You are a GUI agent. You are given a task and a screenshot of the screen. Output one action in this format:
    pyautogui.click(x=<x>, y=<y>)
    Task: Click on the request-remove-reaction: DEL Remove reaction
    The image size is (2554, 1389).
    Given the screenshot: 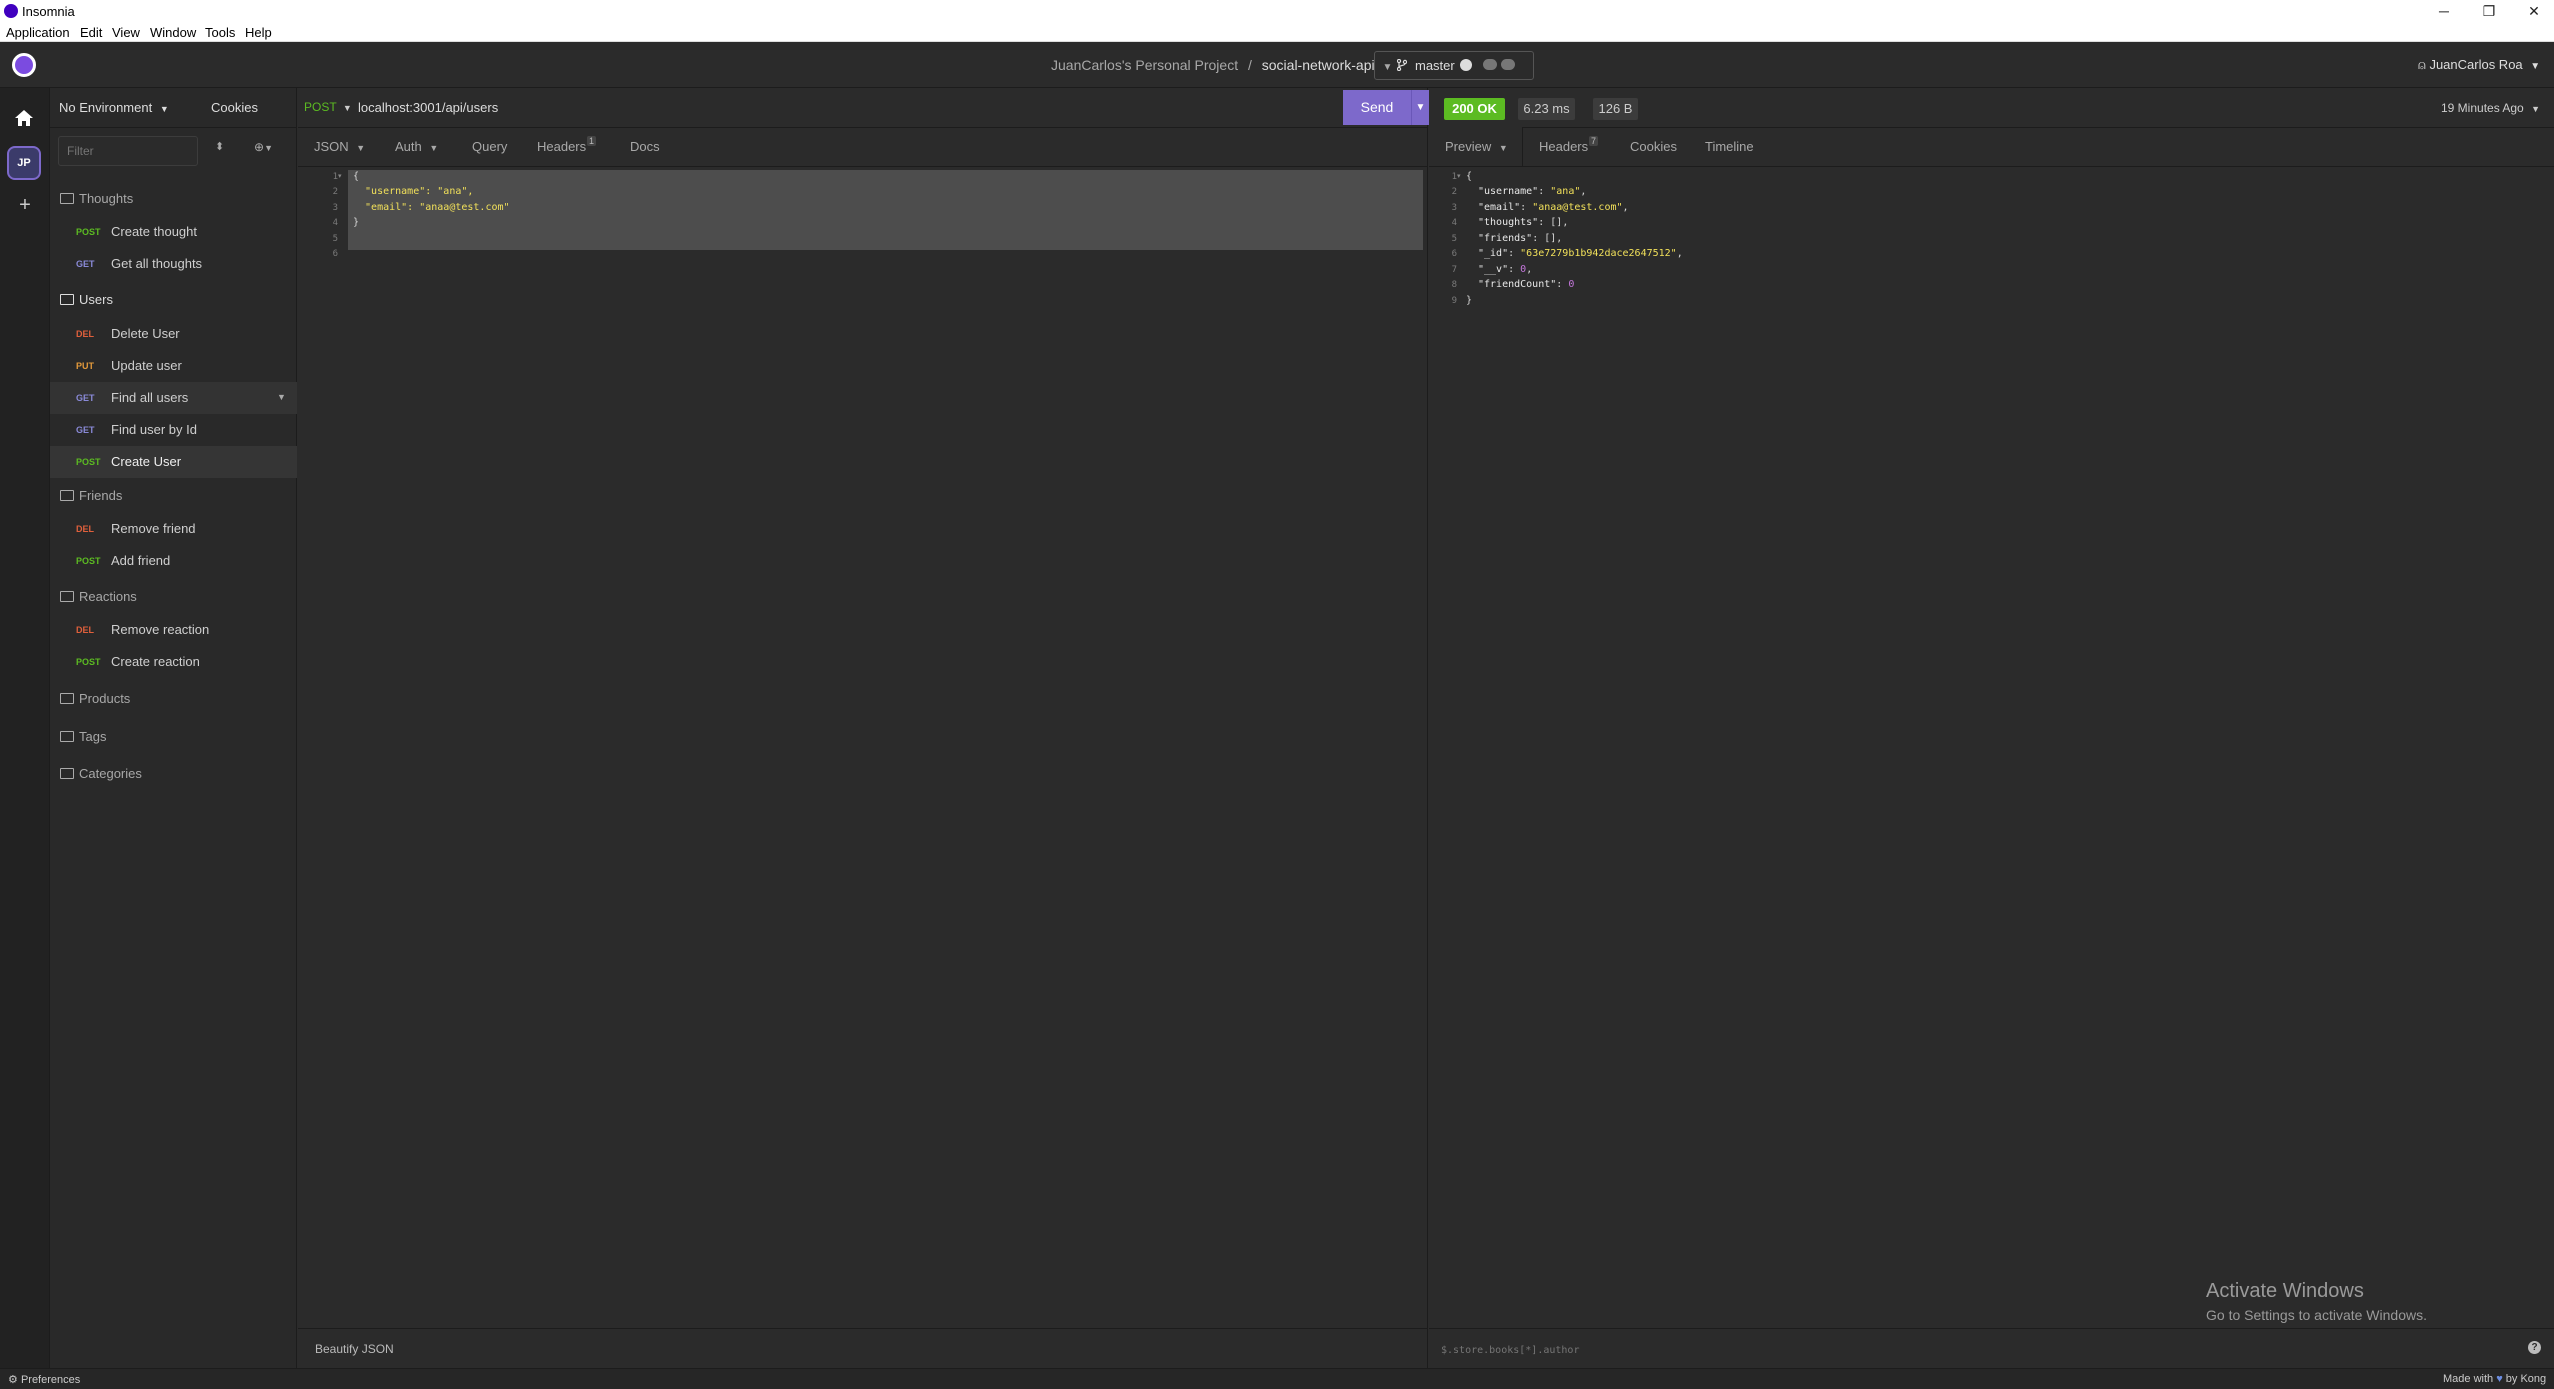 What is the action you would take?
    pyautogui.click(x=173, y=630)
    